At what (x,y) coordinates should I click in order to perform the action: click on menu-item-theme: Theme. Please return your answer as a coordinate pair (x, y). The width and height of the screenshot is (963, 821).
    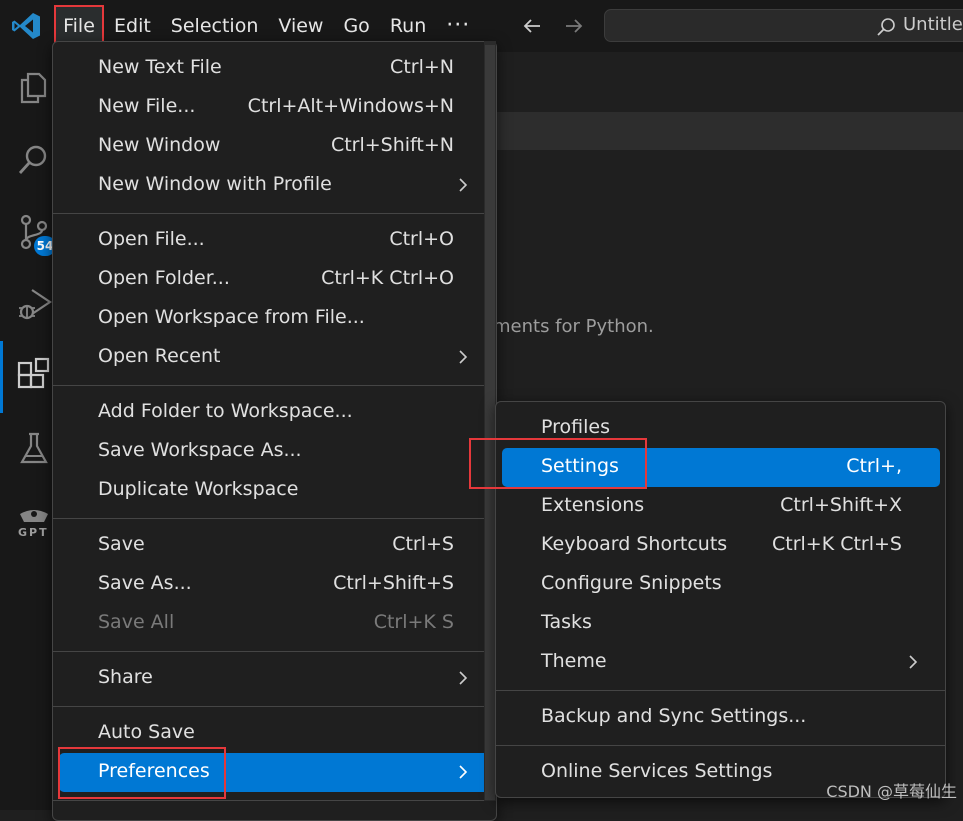
    Looking at the image, I should click on (721, 662).